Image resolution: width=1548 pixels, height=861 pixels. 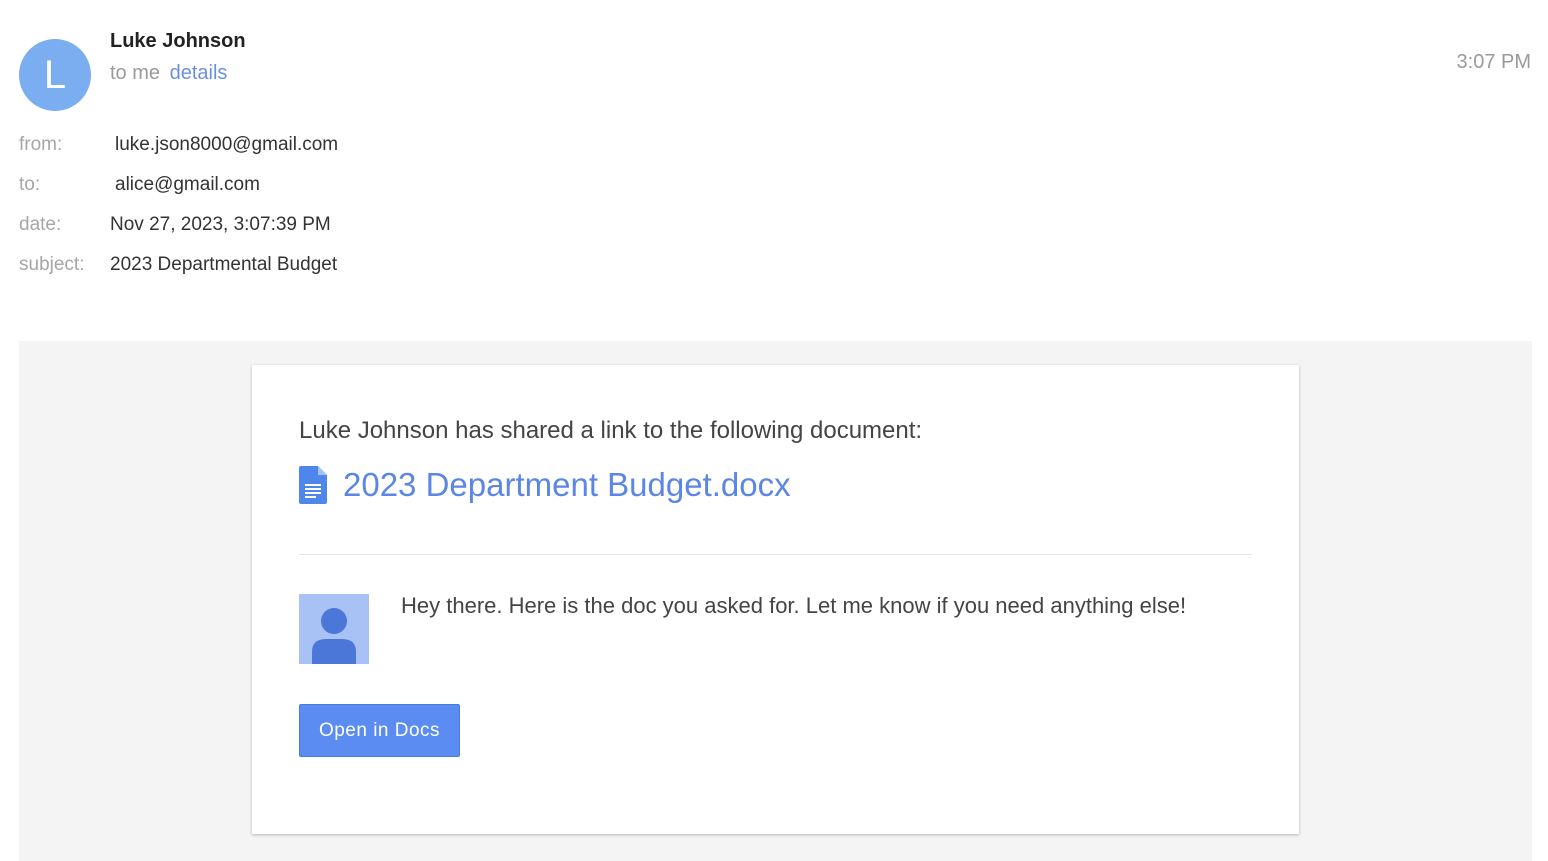 I want to click on meta-to-row: to: alice@gmail.com, so click(x=139, y=185).